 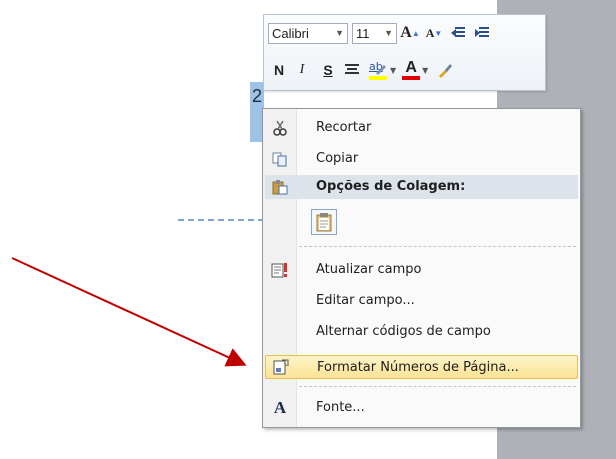 What do you see at coordinates (410, 33) in the screenshot?
I see `grow-font-button: A ▲` at bounding box center [410, 33].